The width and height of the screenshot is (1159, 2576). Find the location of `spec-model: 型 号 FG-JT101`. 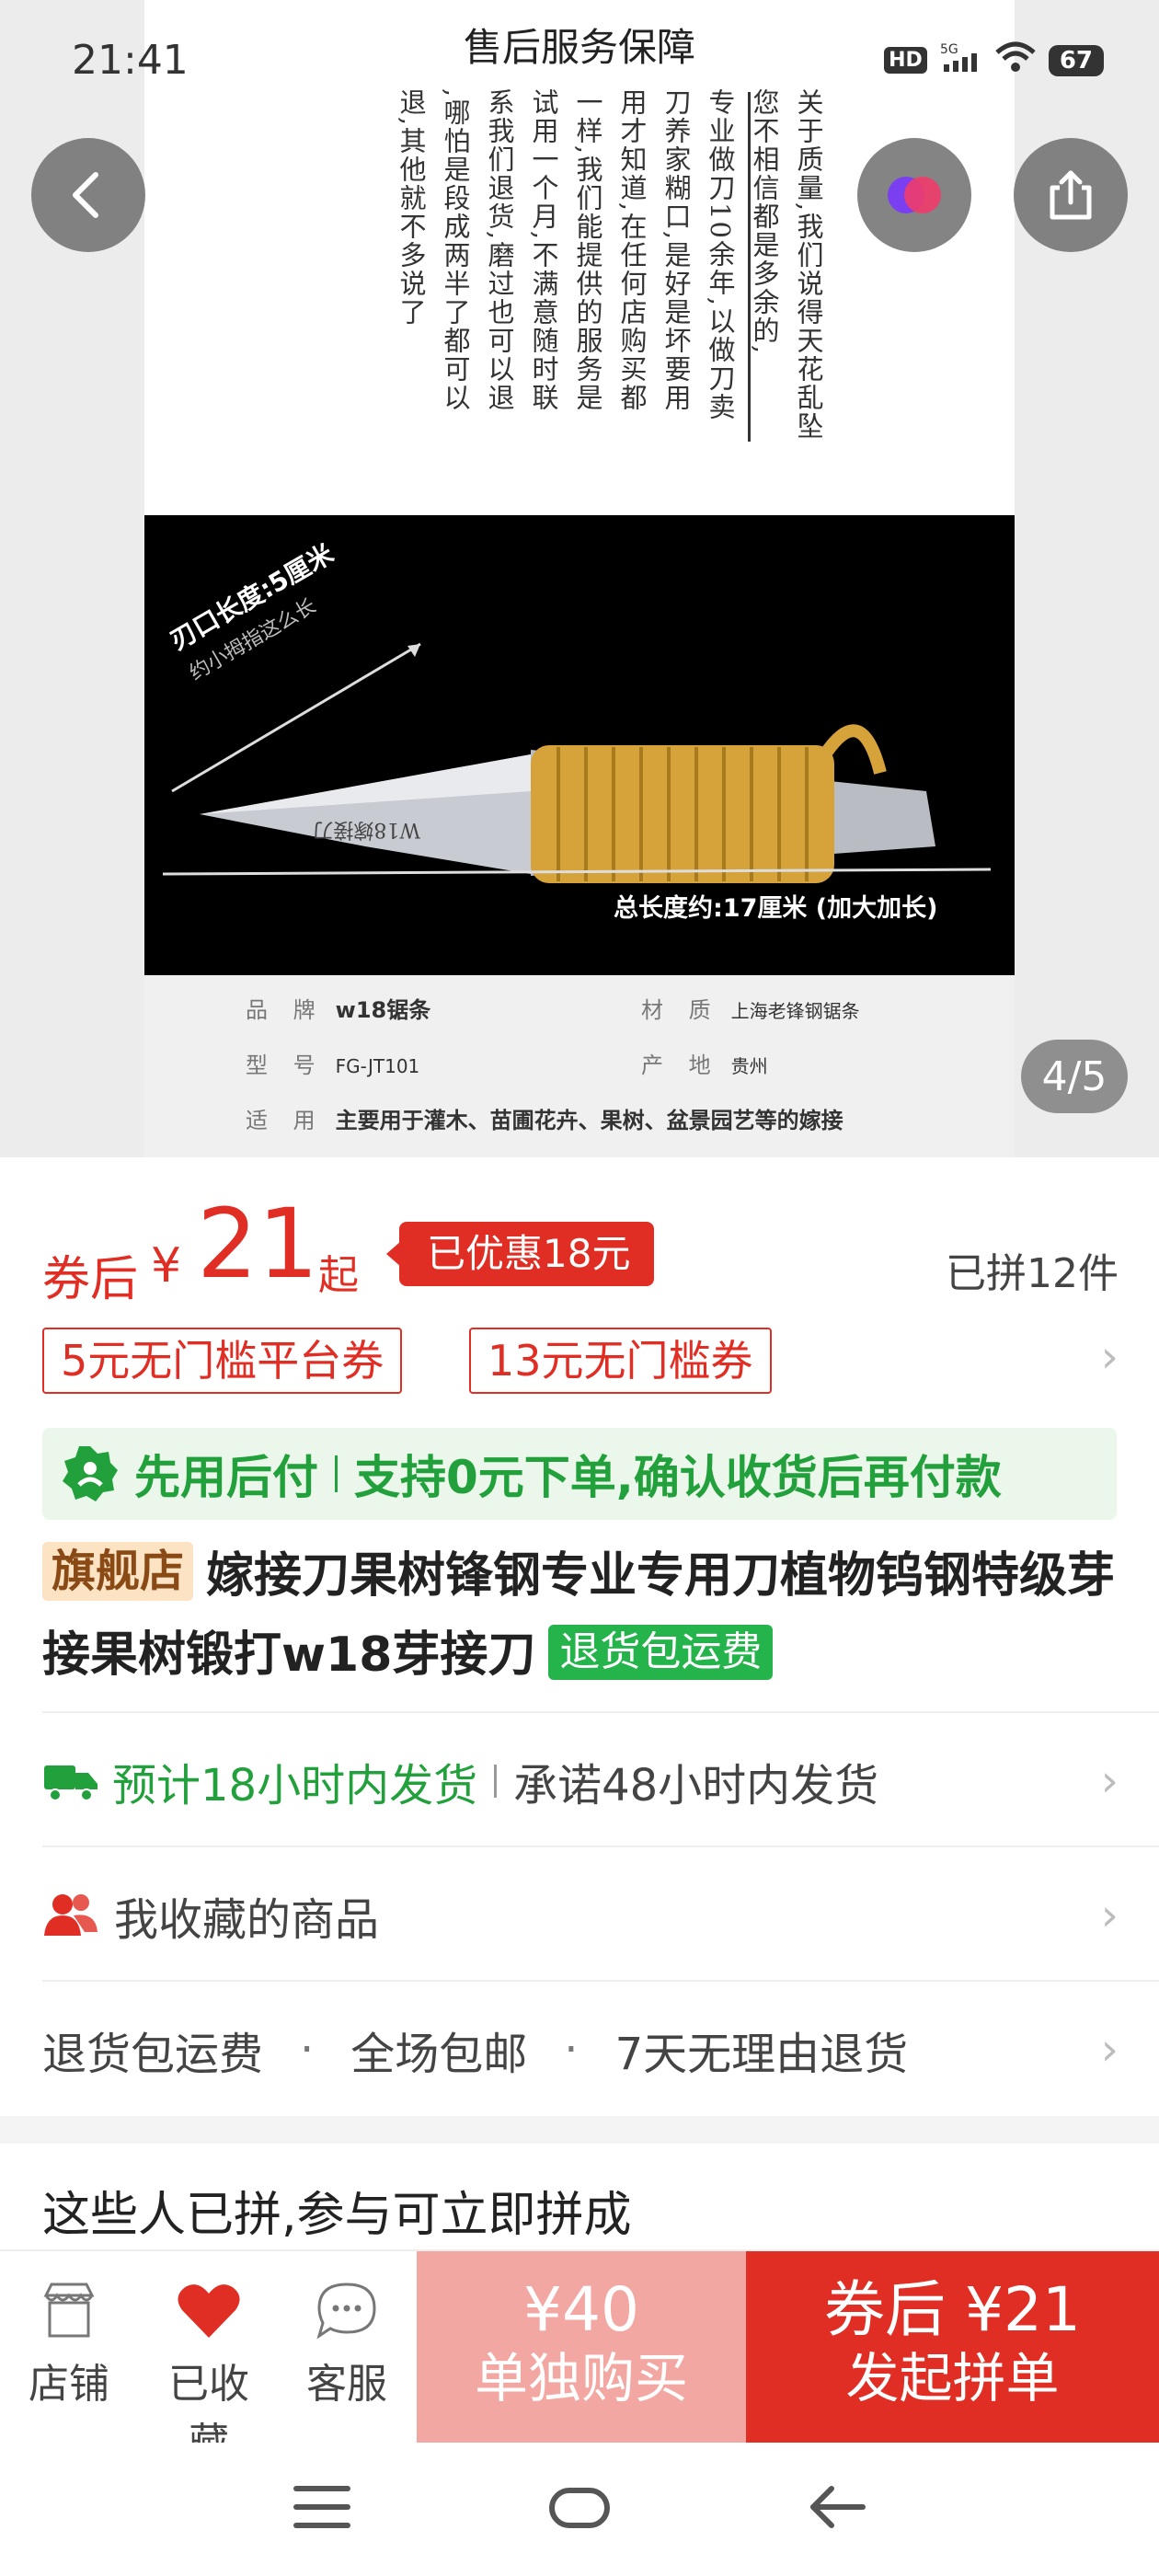

spec-model: 型 号 FG-JT101 is located at coordinates (333, 1065).